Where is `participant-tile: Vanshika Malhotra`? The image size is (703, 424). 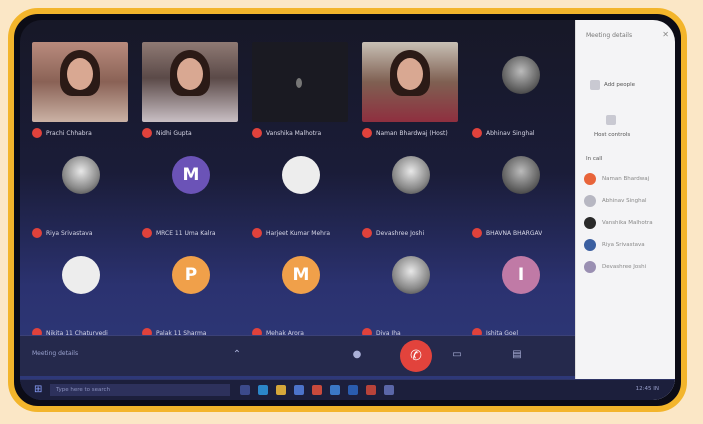
participant-tile: Vanshika Malhotra is located at coordinates (300, 91).